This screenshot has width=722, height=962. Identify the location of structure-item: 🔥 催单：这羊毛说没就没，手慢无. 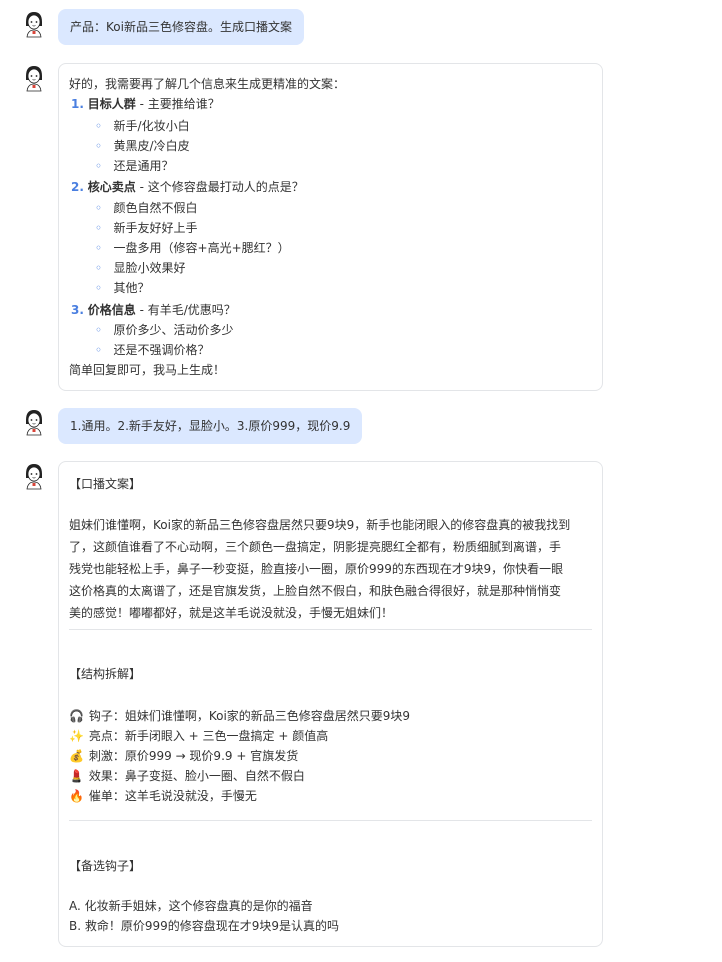
(163, 796).